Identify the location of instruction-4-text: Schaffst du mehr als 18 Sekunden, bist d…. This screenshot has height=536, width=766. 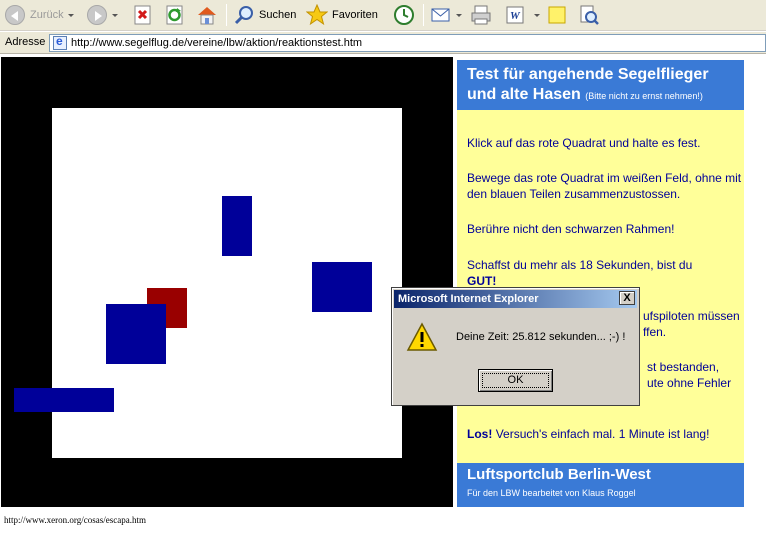
(580, 265).